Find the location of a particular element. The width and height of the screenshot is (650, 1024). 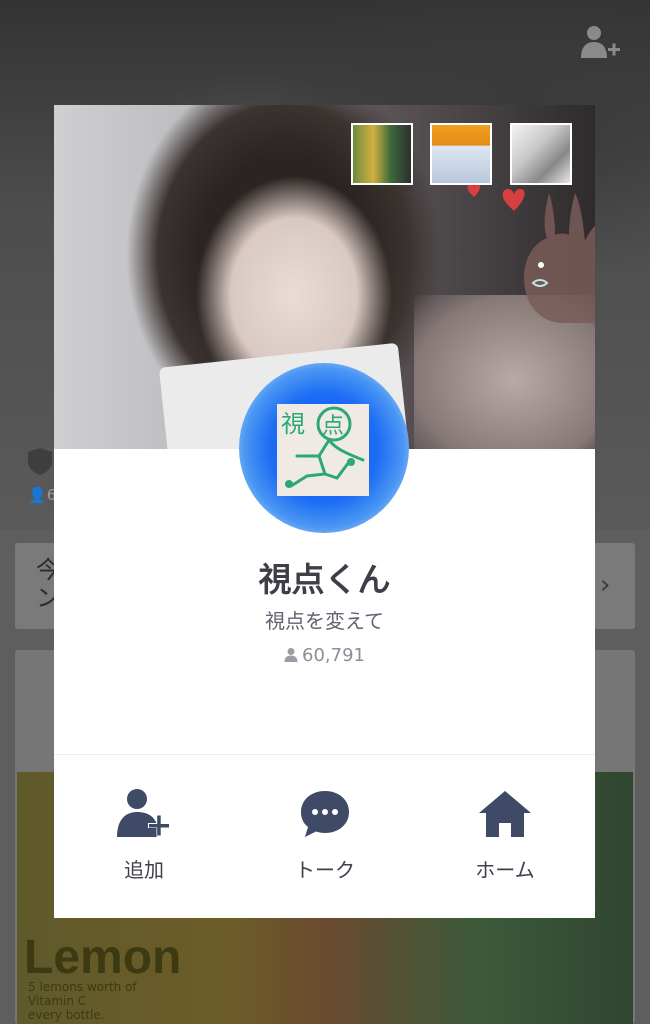

rabbit-icon is located at coordinates (559, 258).